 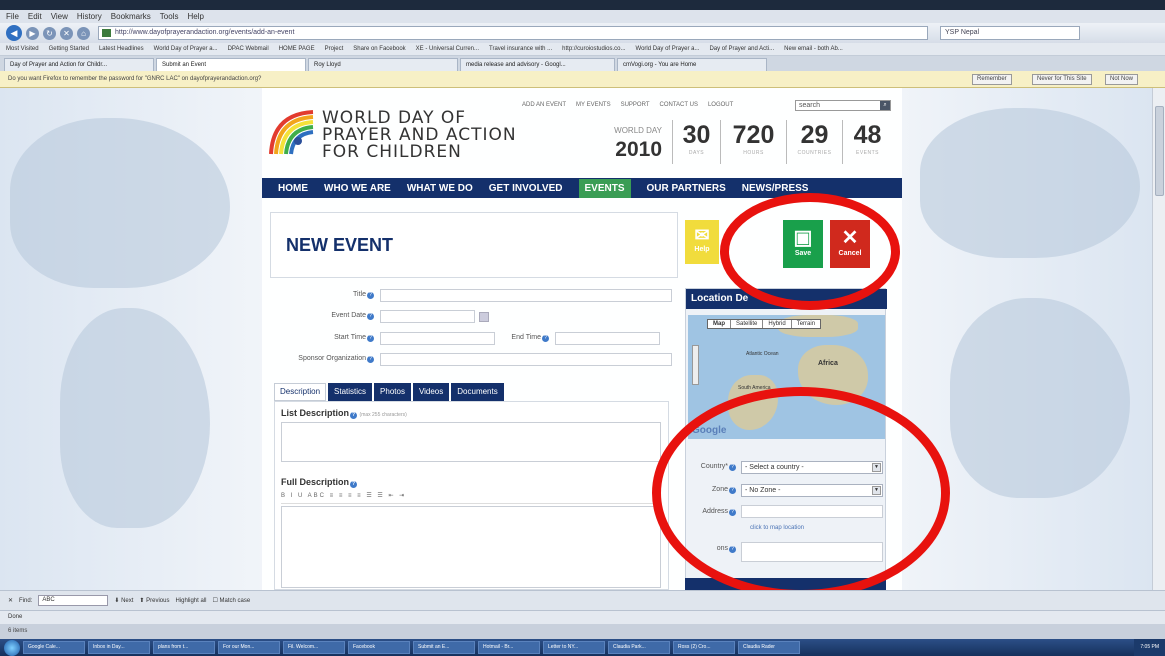 I want to click on menu-tools: Tools, so click(x=169, y=16).